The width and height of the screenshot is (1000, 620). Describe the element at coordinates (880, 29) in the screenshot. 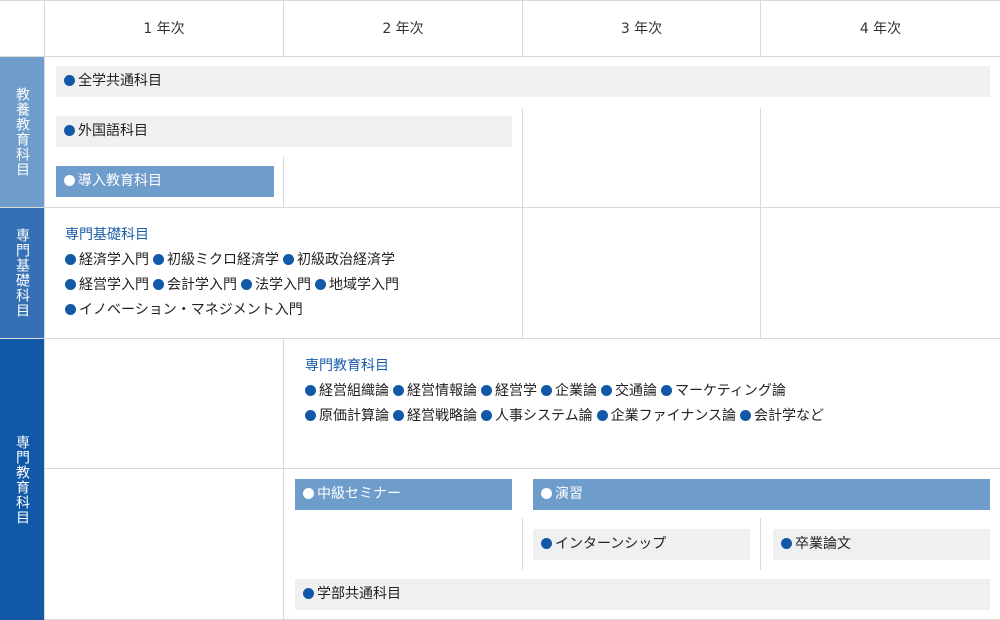

I see `year-4-header: 4 年次` at that location.